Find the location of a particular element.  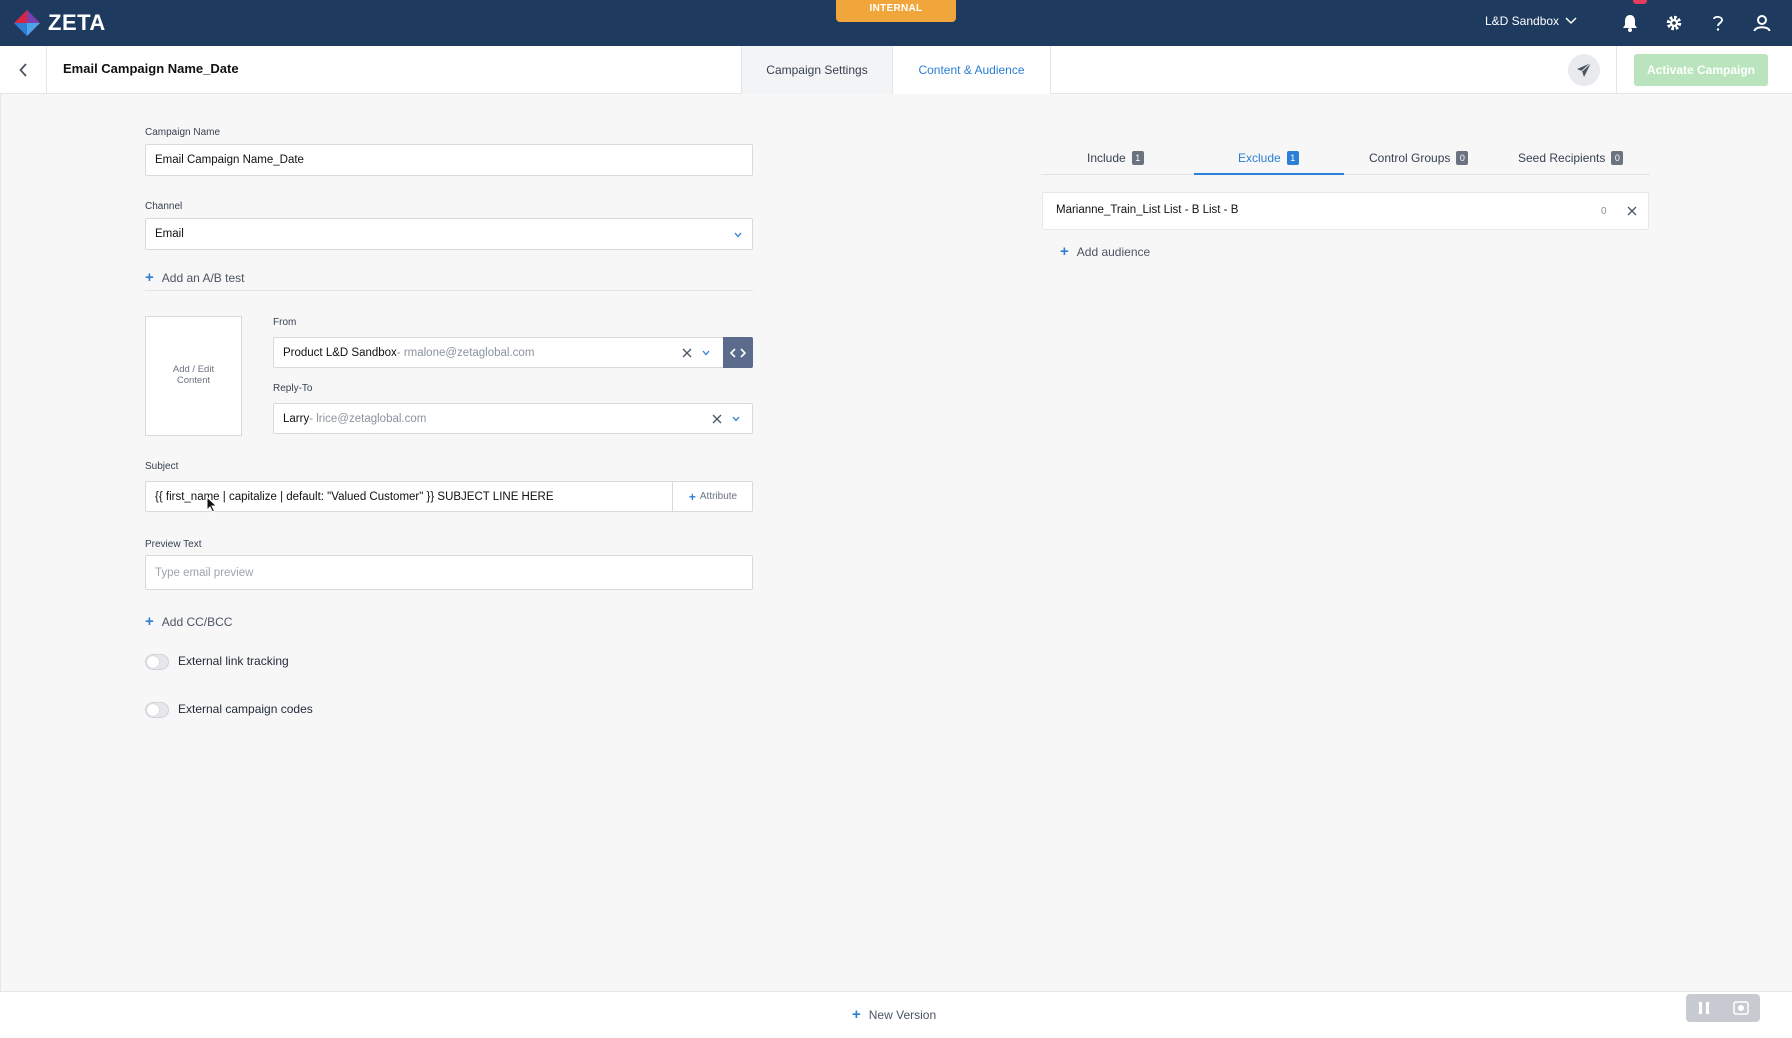

tab-include-label: Include is located at coordinates (1106, 158).